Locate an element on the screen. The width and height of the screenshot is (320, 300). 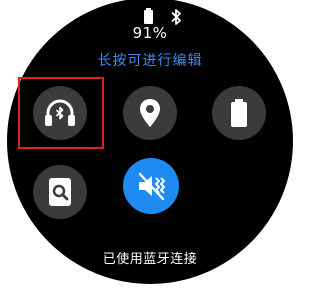
battery-saver-icon is located at coordinates (239, 113).